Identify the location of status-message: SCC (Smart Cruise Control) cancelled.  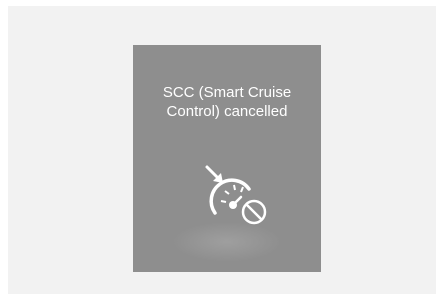
(227, 102).